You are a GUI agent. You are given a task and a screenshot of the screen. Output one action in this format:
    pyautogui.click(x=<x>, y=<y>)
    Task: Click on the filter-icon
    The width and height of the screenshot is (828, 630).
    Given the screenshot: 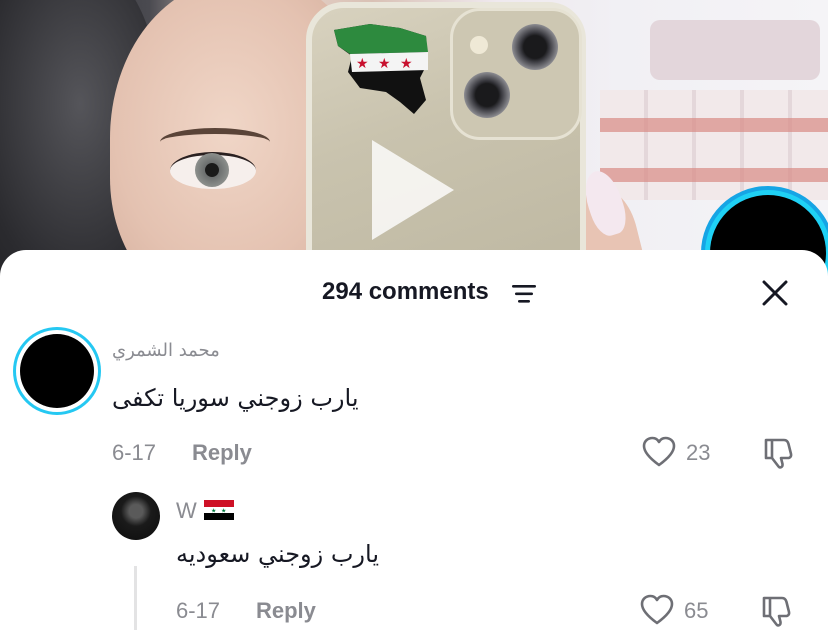 What is the action you would take?
    pyautogui.click(x=524, y=294)
    